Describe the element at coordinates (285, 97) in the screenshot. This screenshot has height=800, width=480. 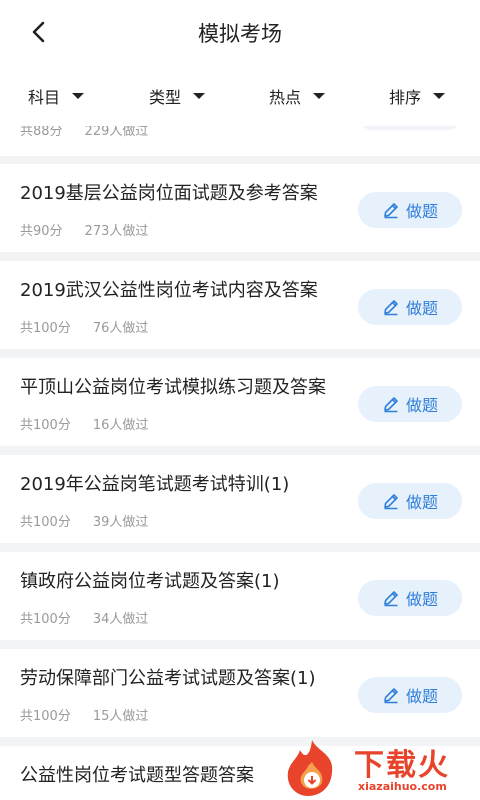
I see `filter-label: 热点` at that location.